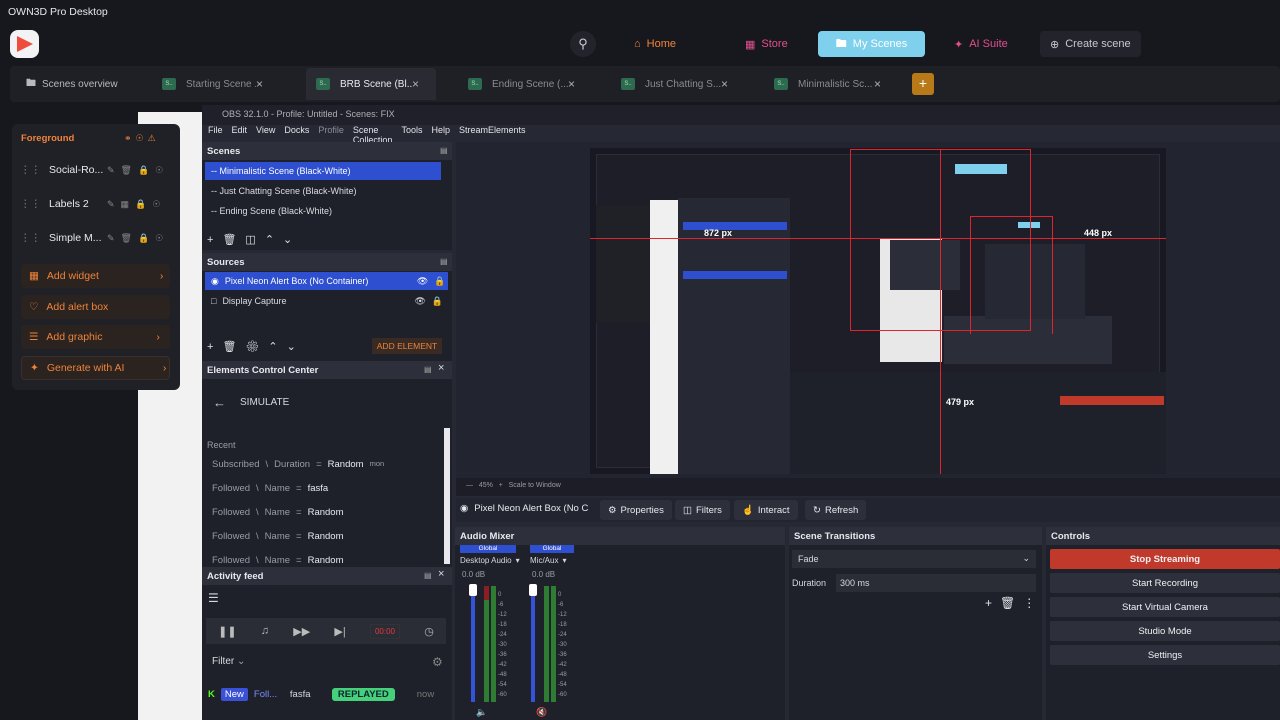 This screenshot has width=1280, height=720. I want to click on bell-icon: ♫, so click(265, 631).